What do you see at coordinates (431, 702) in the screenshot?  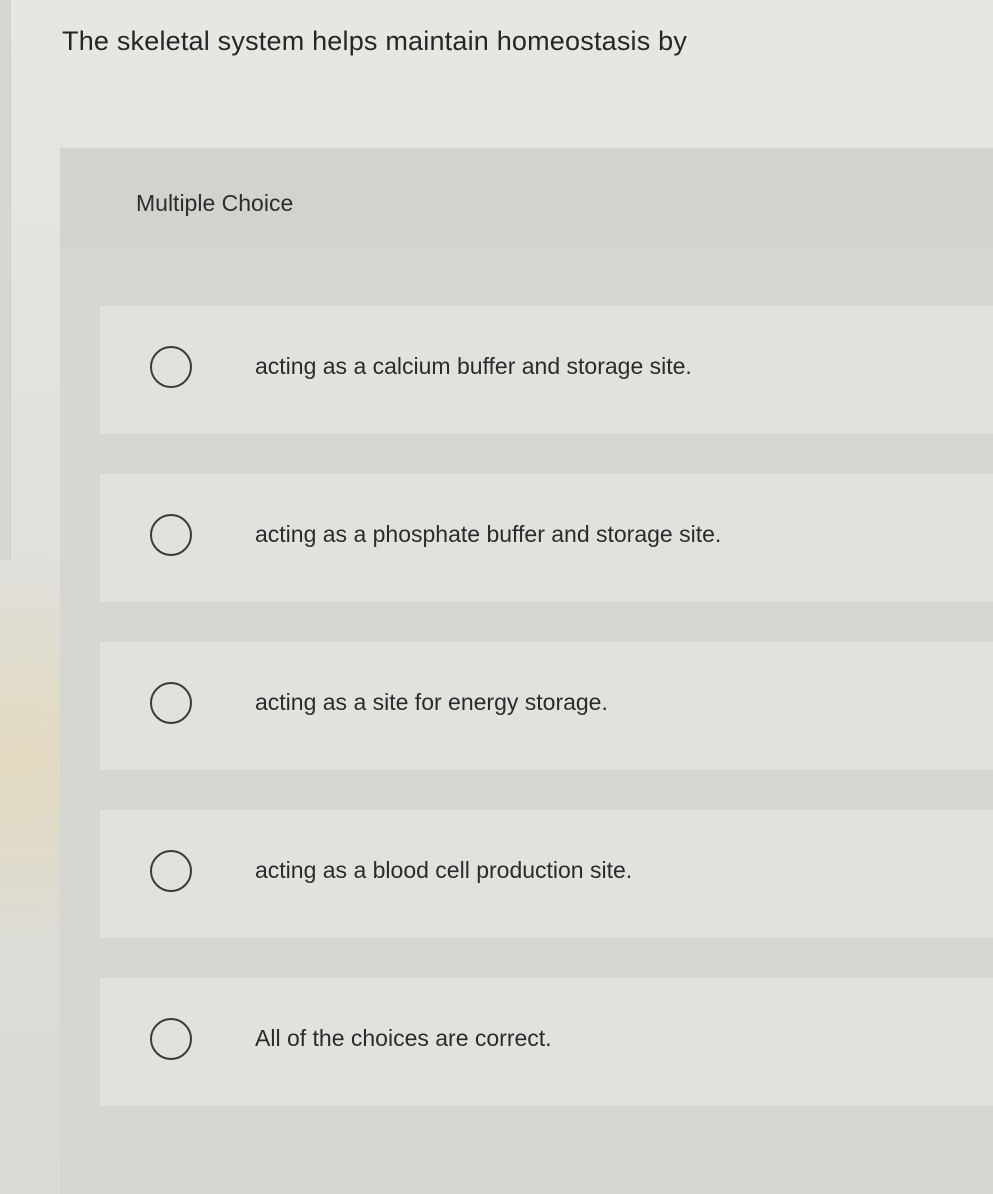 I see `answer-option-text: acting as a site for energy storage.` at bounding box center [431, 702].